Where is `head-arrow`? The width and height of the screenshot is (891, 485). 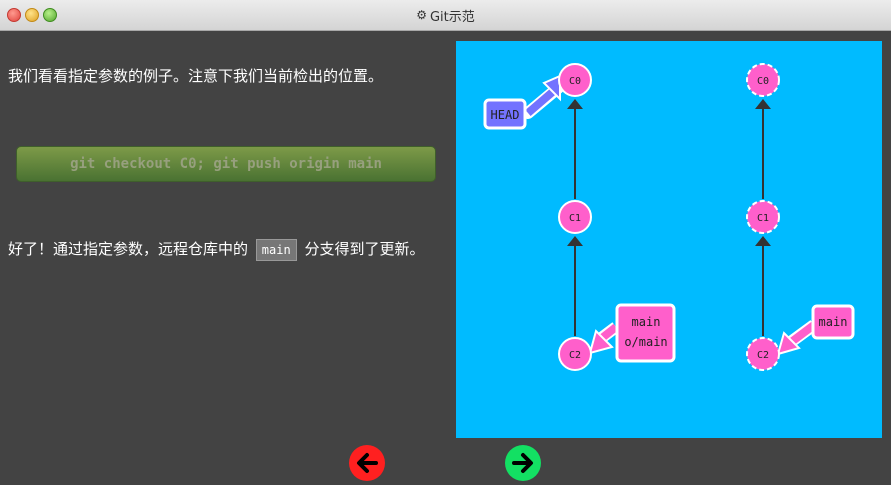
head-arrow is located at coordinates (542, 101).